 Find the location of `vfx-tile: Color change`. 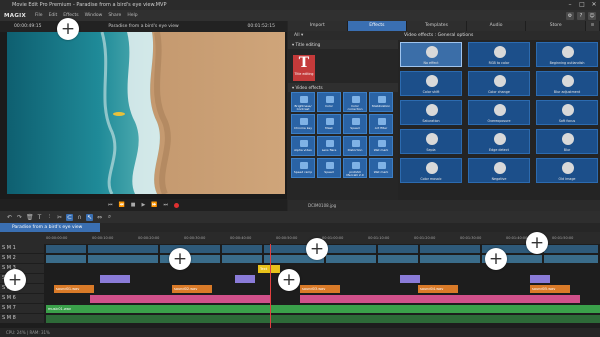

vfx-tile: Color change is located at coordinates (499, 83).